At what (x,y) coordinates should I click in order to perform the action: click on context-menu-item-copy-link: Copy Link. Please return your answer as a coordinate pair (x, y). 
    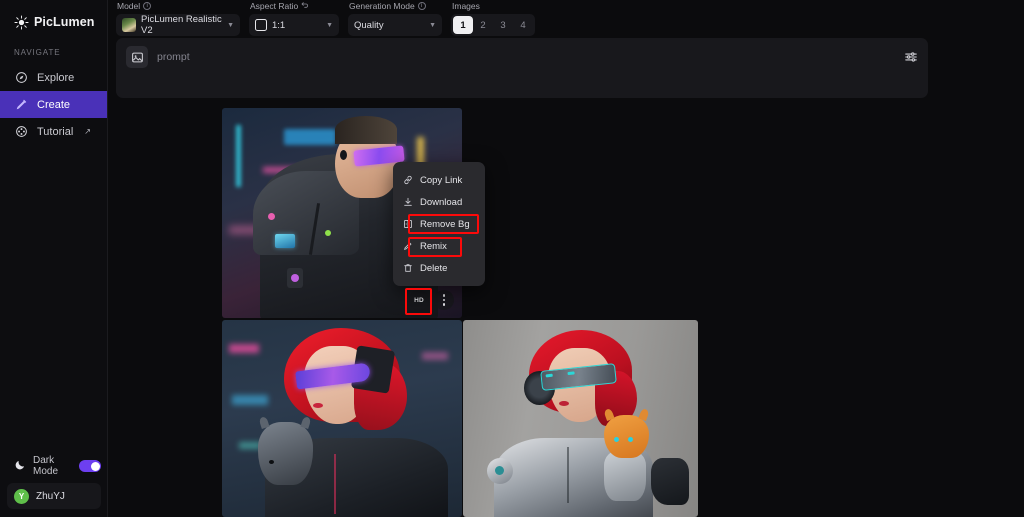
    Looking at the image, I should click on (439, 180).